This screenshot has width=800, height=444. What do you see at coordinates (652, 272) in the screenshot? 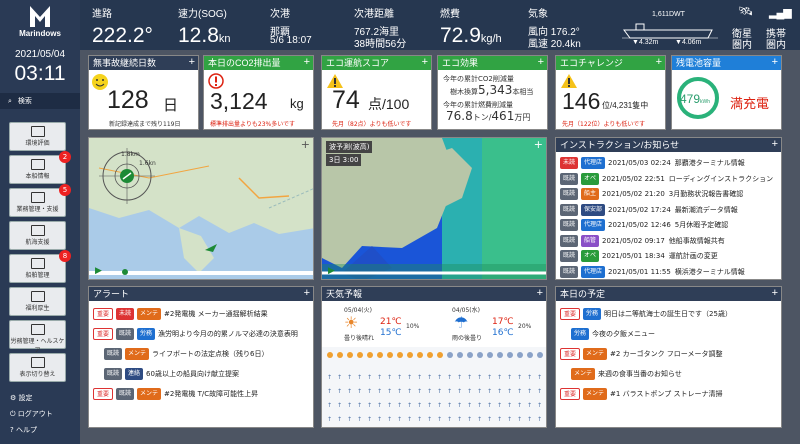
I see `notice-row: 既読 代理店 2021/05/01 11:55 横浜港ターミナル情報` at bounding box center [652, 272].